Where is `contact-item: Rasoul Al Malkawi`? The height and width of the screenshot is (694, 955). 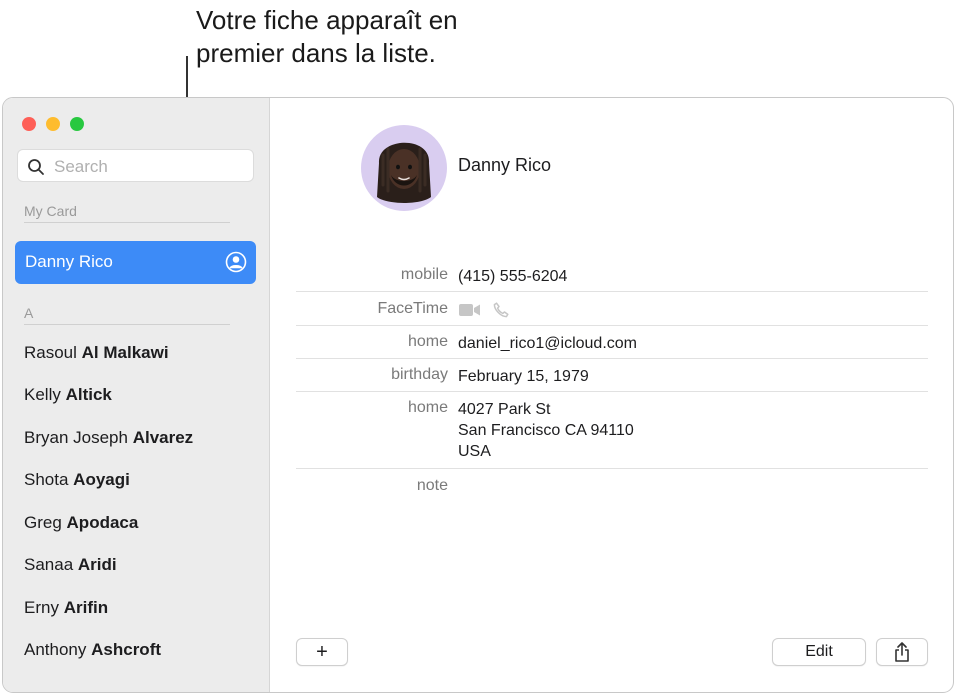
contact-item: Rasoul Al Malkawi is located at coordinates (96, 353).